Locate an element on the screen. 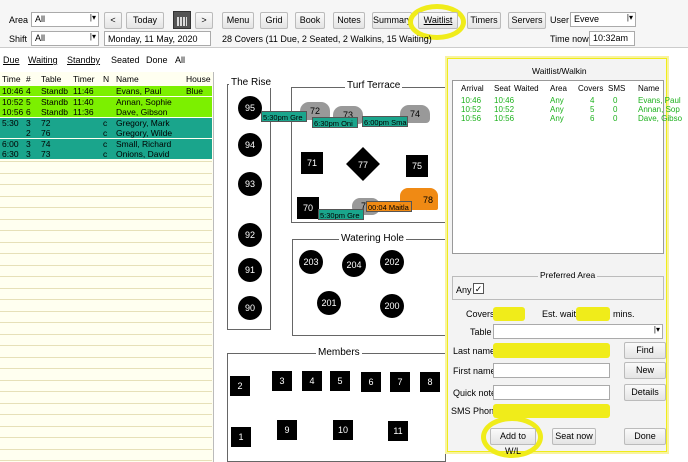 This screenshot has height=462, width=688. table-2: 2 is located at coordinates (240, 386).